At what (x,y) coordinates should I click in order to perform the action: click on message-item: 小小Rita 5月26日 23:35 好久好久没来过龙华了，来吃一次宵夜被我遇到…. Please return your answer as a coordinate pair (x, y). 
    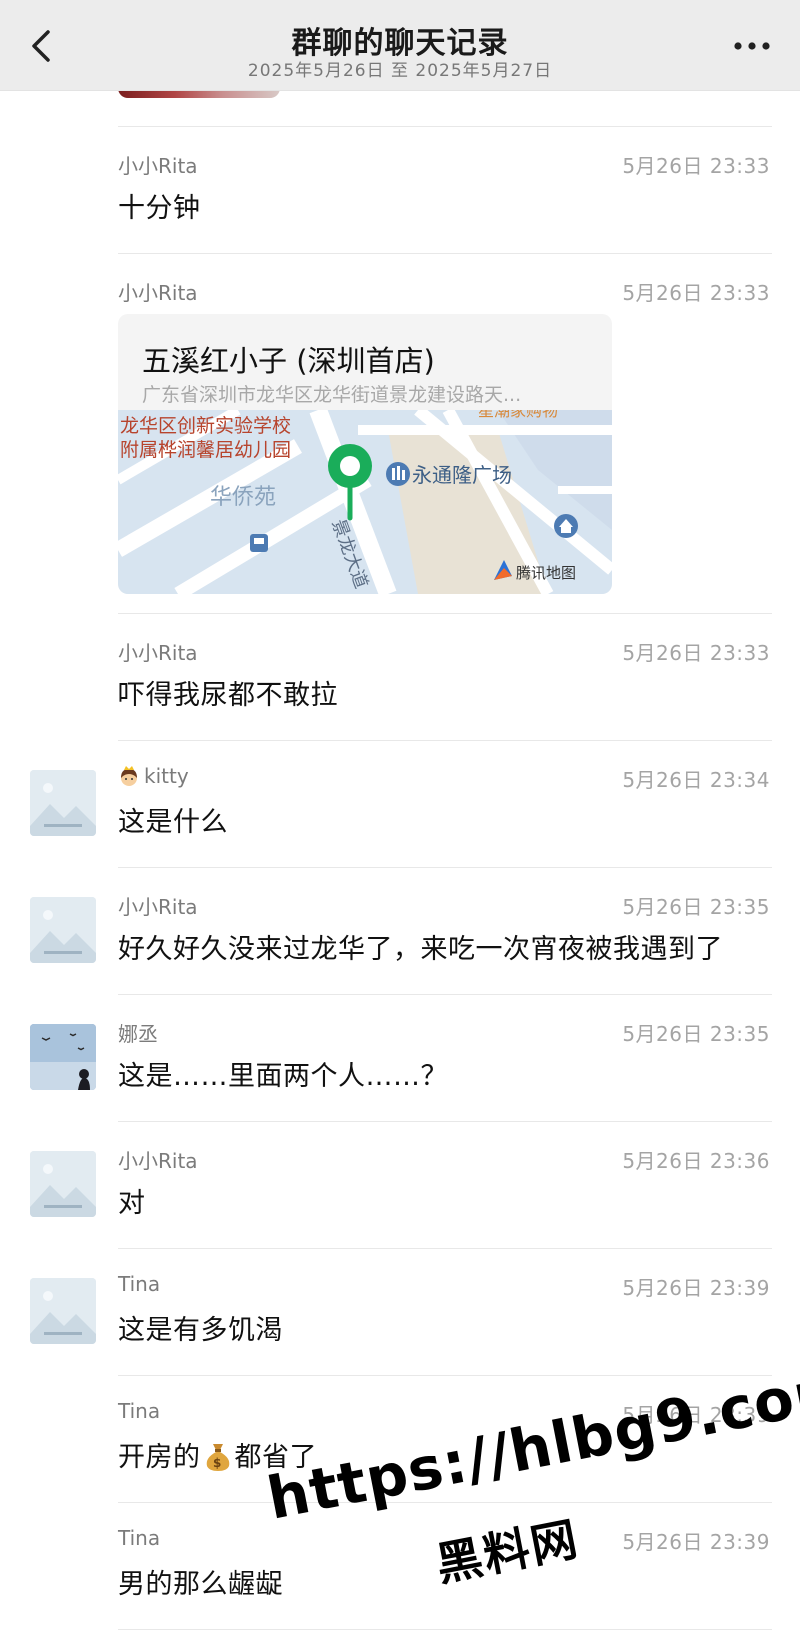
    Looking at the image, I should click on (400, 930).